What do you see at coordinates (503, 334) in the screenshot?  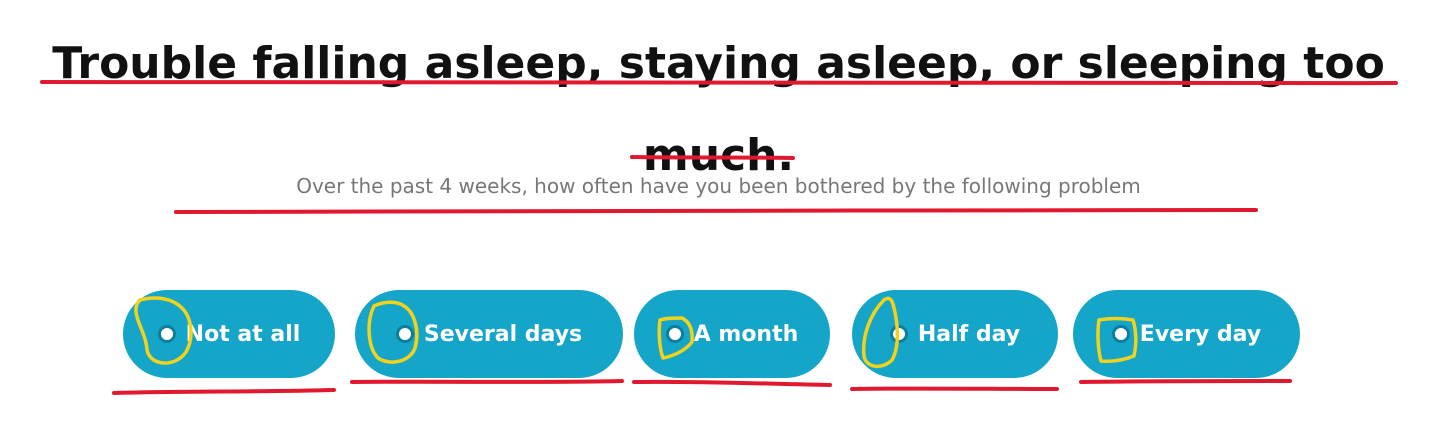 I see `option-label: Several days` at bounding box center [503, 334].